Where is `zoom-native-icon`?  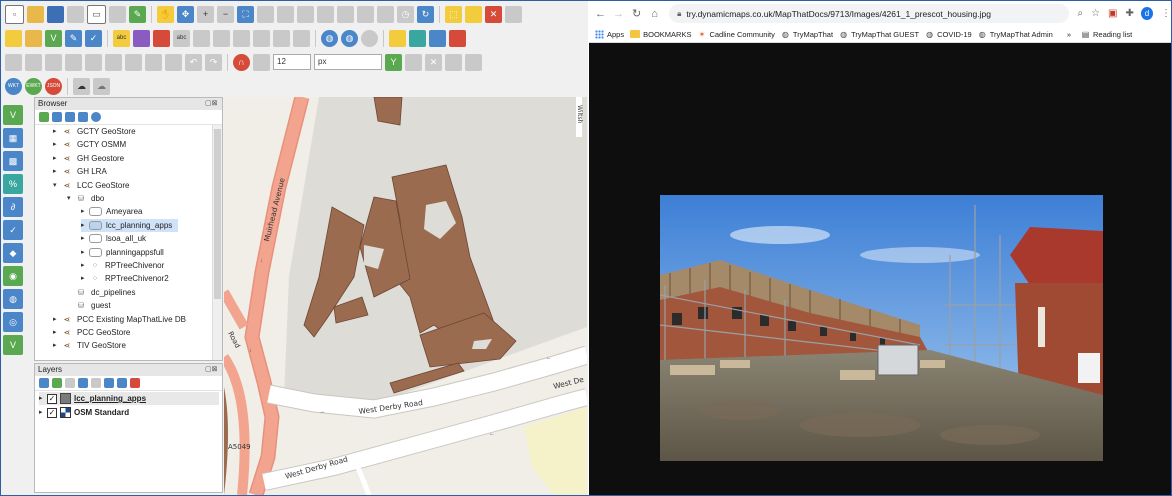 zoom-native-icon is located at coordinates (305, 14).